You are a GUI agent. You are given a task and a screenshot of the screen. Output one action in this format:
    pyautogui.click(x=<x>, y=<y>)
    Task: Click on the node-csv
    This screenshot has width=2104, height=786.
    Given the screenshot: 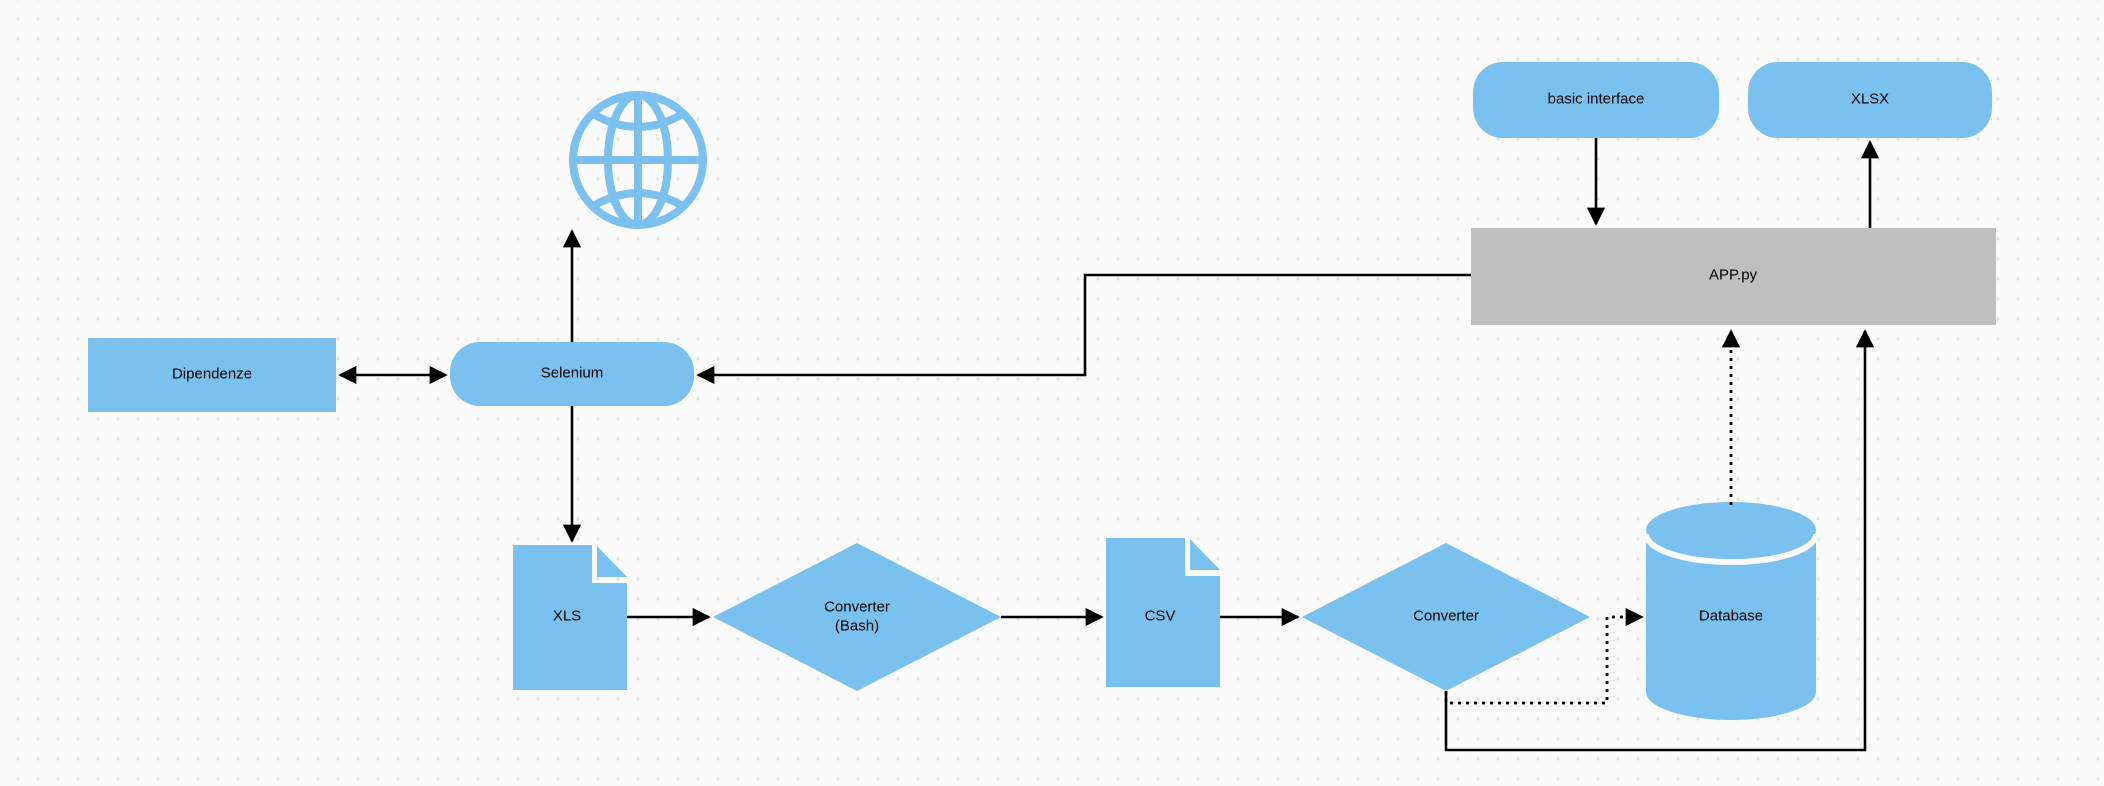 What is the action you would take?
    pyautogui.click(x=1163, y=612)
    